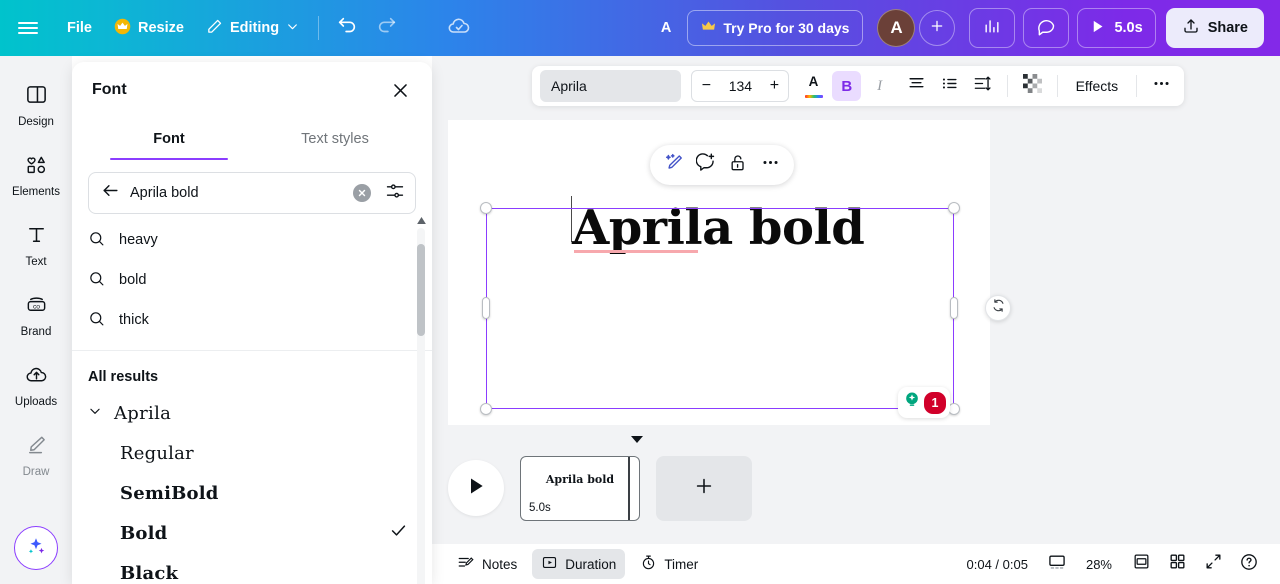 This screenshot has height=584, width=1280. What do you see at coordinates (236, 193) in the screenshot?
I see `search-input: Aprila bold` at bounding box center [236, 193].